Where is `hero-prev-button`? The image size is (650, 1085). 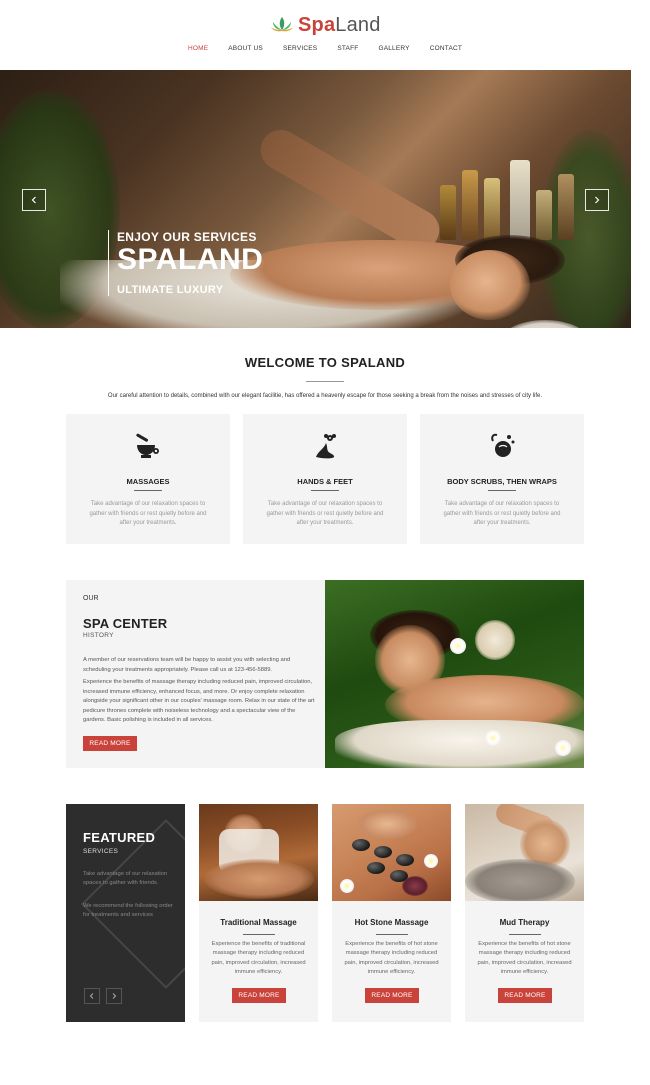
hero-prev-button is located at coordinates (34, 200).